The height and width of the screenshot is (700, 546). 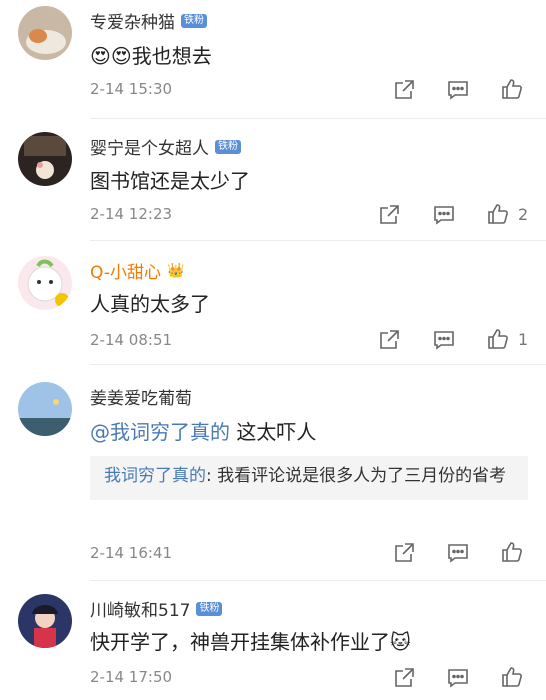 What do you see at coordinates (150, 304) in the screenshot?
I see `comment-text: 人真的太多了` at bounding box center [150, 304].